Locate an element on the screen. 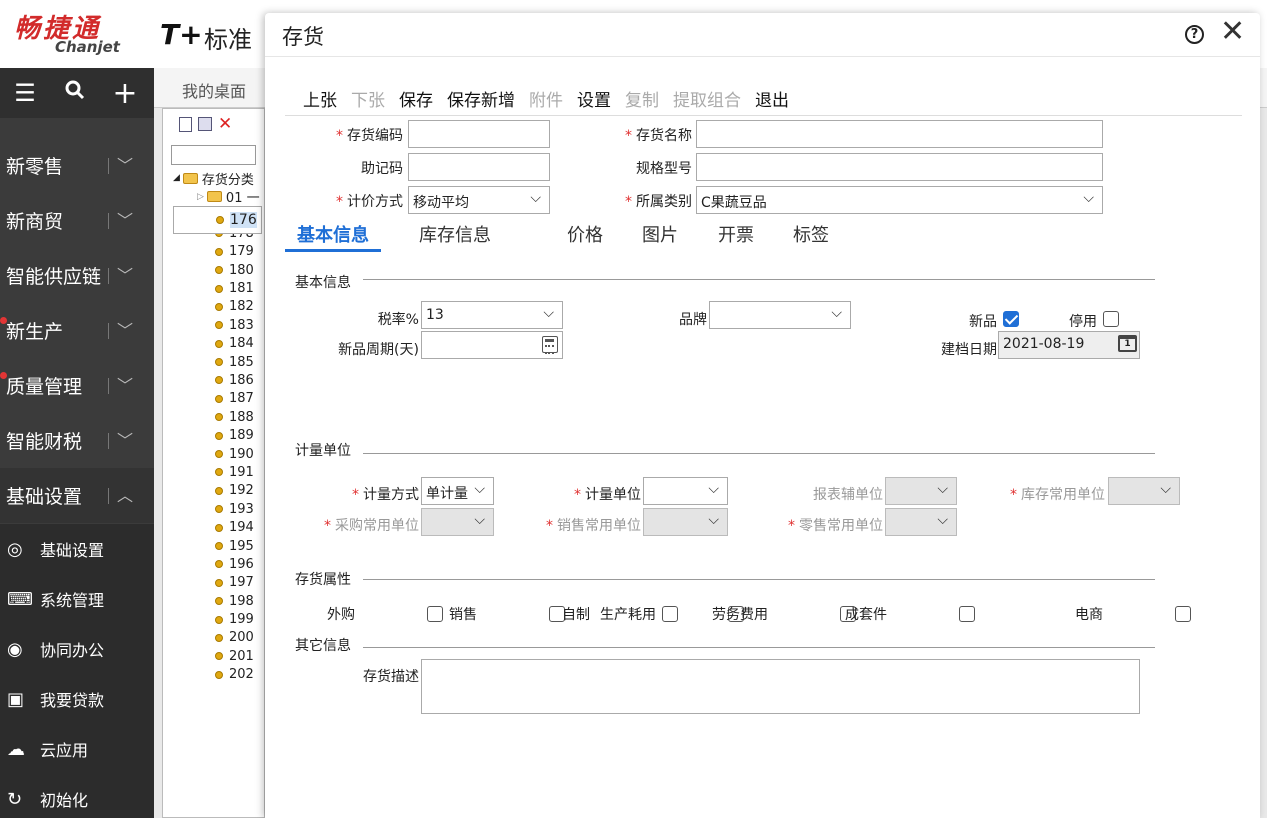 The height and width of the screenshot is (818, 1267). tree-item: 179 is located at coordinates (218, 252).